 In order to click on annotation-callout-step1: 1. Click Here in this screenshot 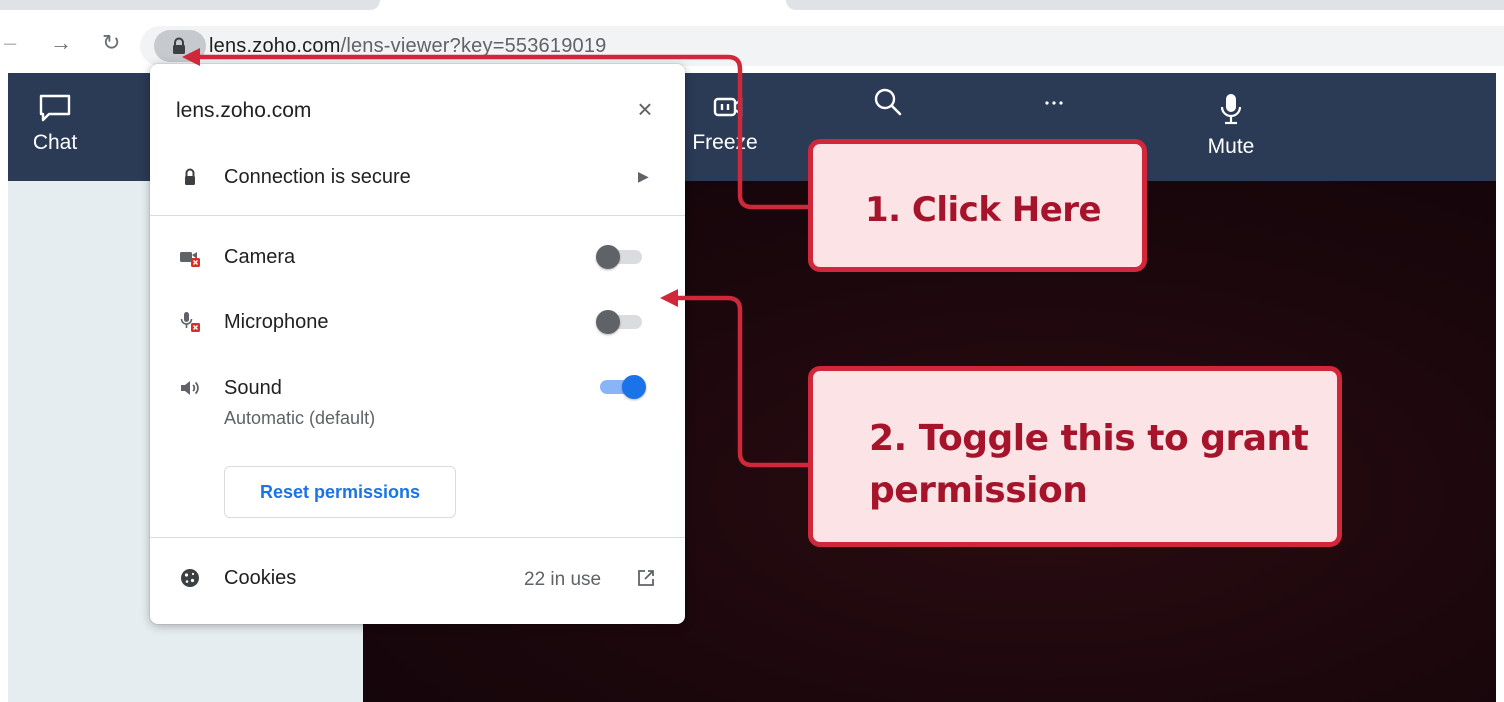, I will do `click(977, 205)`.